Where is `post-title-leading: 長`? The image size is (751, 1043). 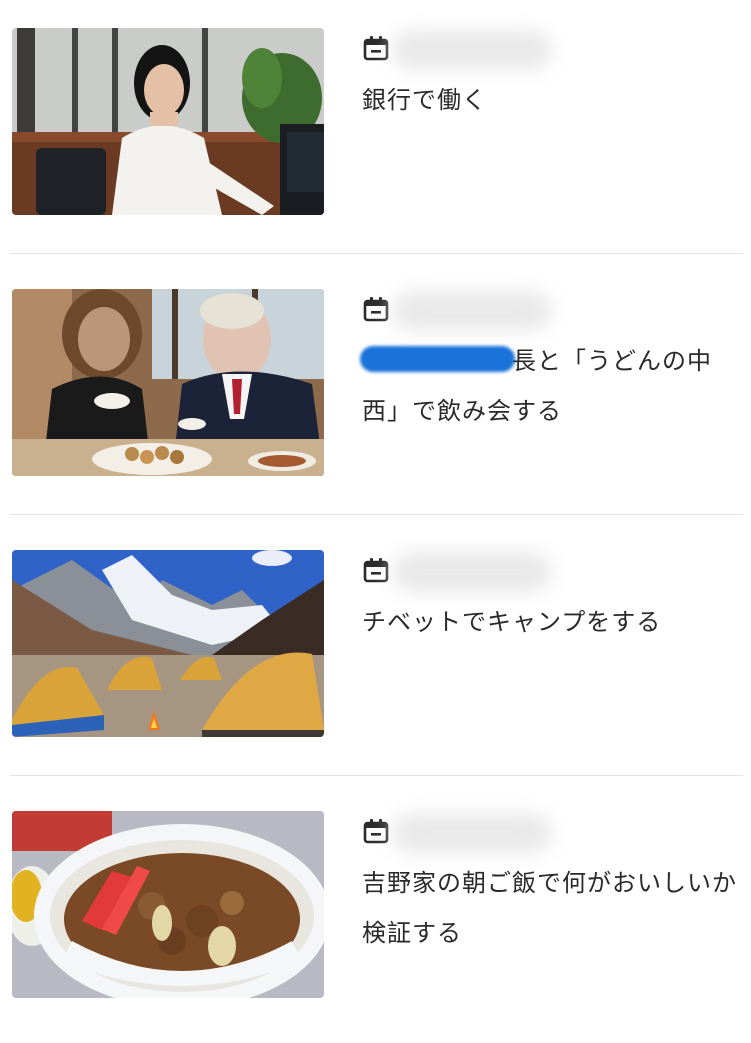
post-title-leading: 長 is located at coordinates (524, 361).